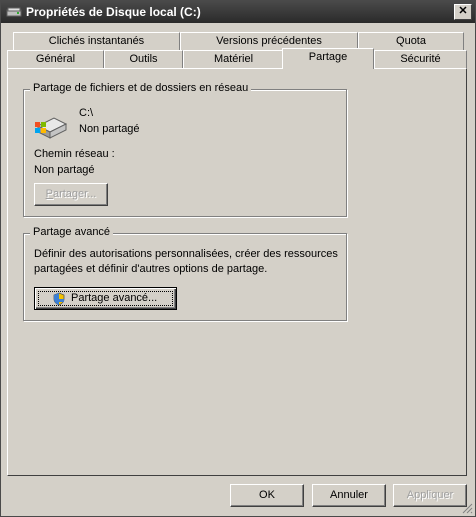  I want to click on tab-materiel: Matériel, so click(233, 59).